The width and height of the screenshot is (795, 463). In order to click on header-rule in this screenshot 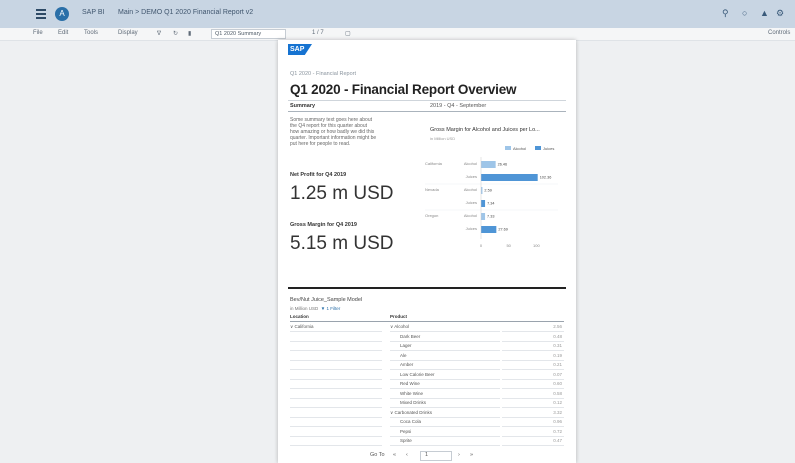, I will do `click(427, 321)`.